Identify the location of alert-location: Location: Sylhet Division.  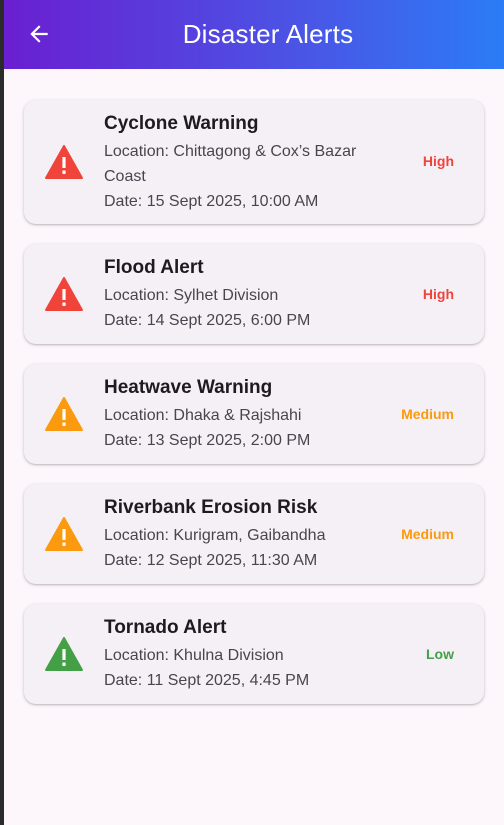
(191, 295).